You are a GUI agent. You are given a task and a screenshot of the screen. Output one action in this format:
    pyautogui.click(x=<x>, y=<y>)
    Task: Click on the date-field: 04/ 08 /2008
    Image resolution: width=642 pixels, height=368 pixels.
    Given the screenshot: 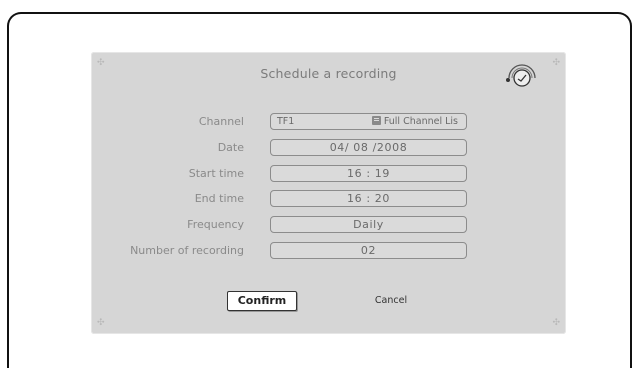 What is the action you would take?
    pyautogui.click(x=368, y=147)
    